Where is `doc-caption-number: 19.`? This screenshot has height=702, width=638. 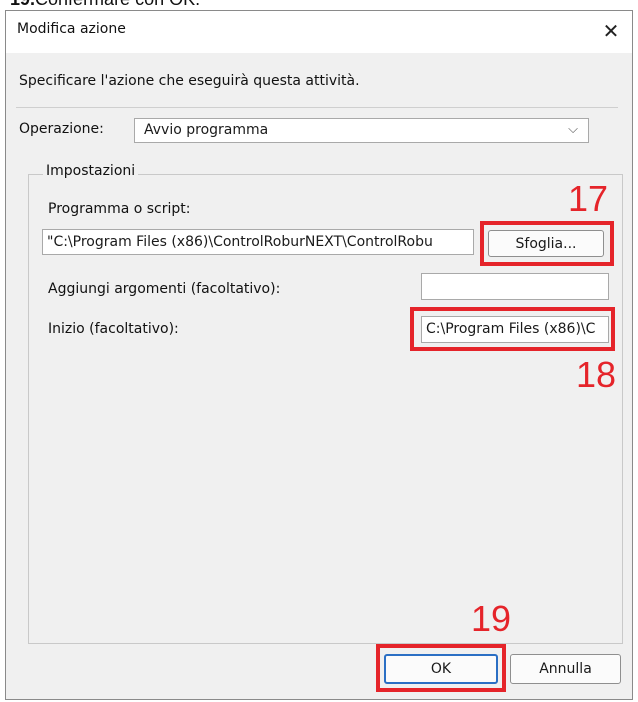 doc-caption-number: 19. is located at coordinates (22, 4).